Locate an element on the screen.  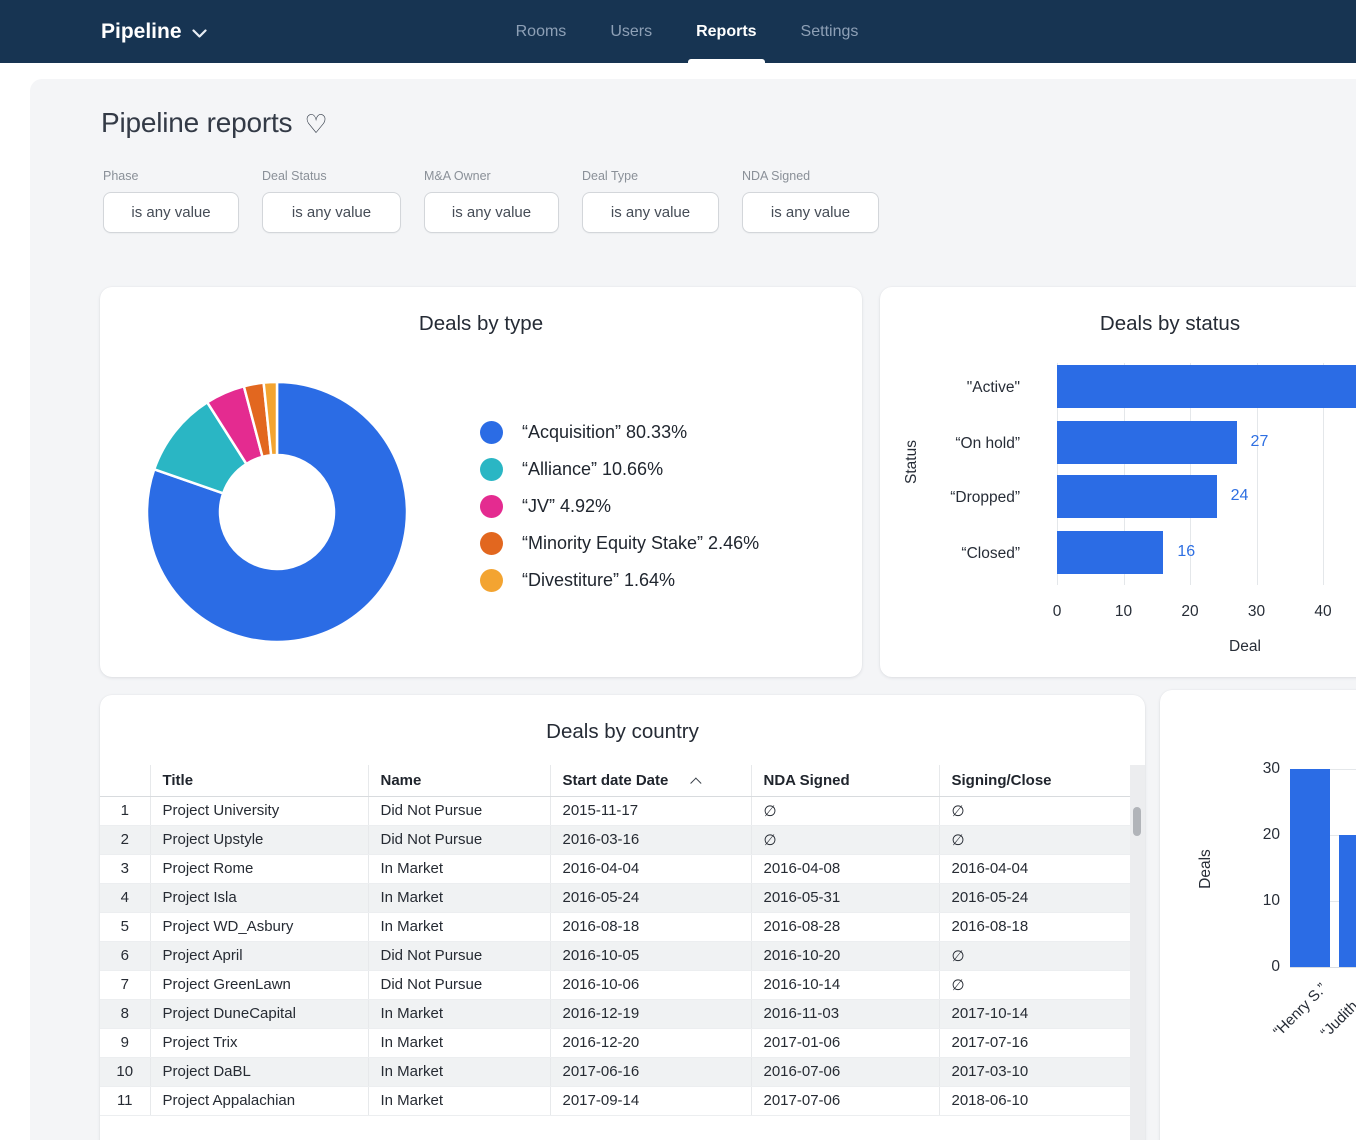
favorite-heart-icon: ♡ is located at coordinates (315, 124).